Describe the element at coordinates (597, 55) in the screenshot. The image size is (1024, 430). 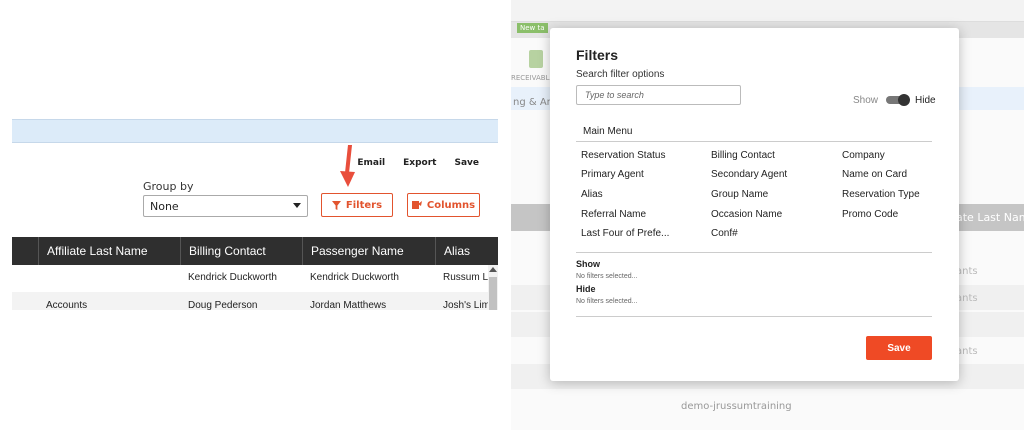
I see `modal-title: Filters` at that location.